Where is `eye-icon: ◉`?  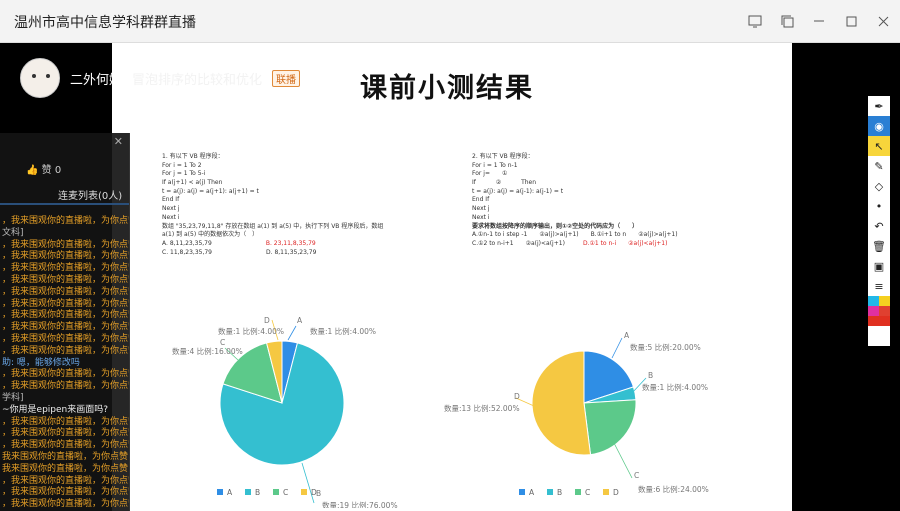 eye-icon: ◉ is located at coordinates (879, 126).